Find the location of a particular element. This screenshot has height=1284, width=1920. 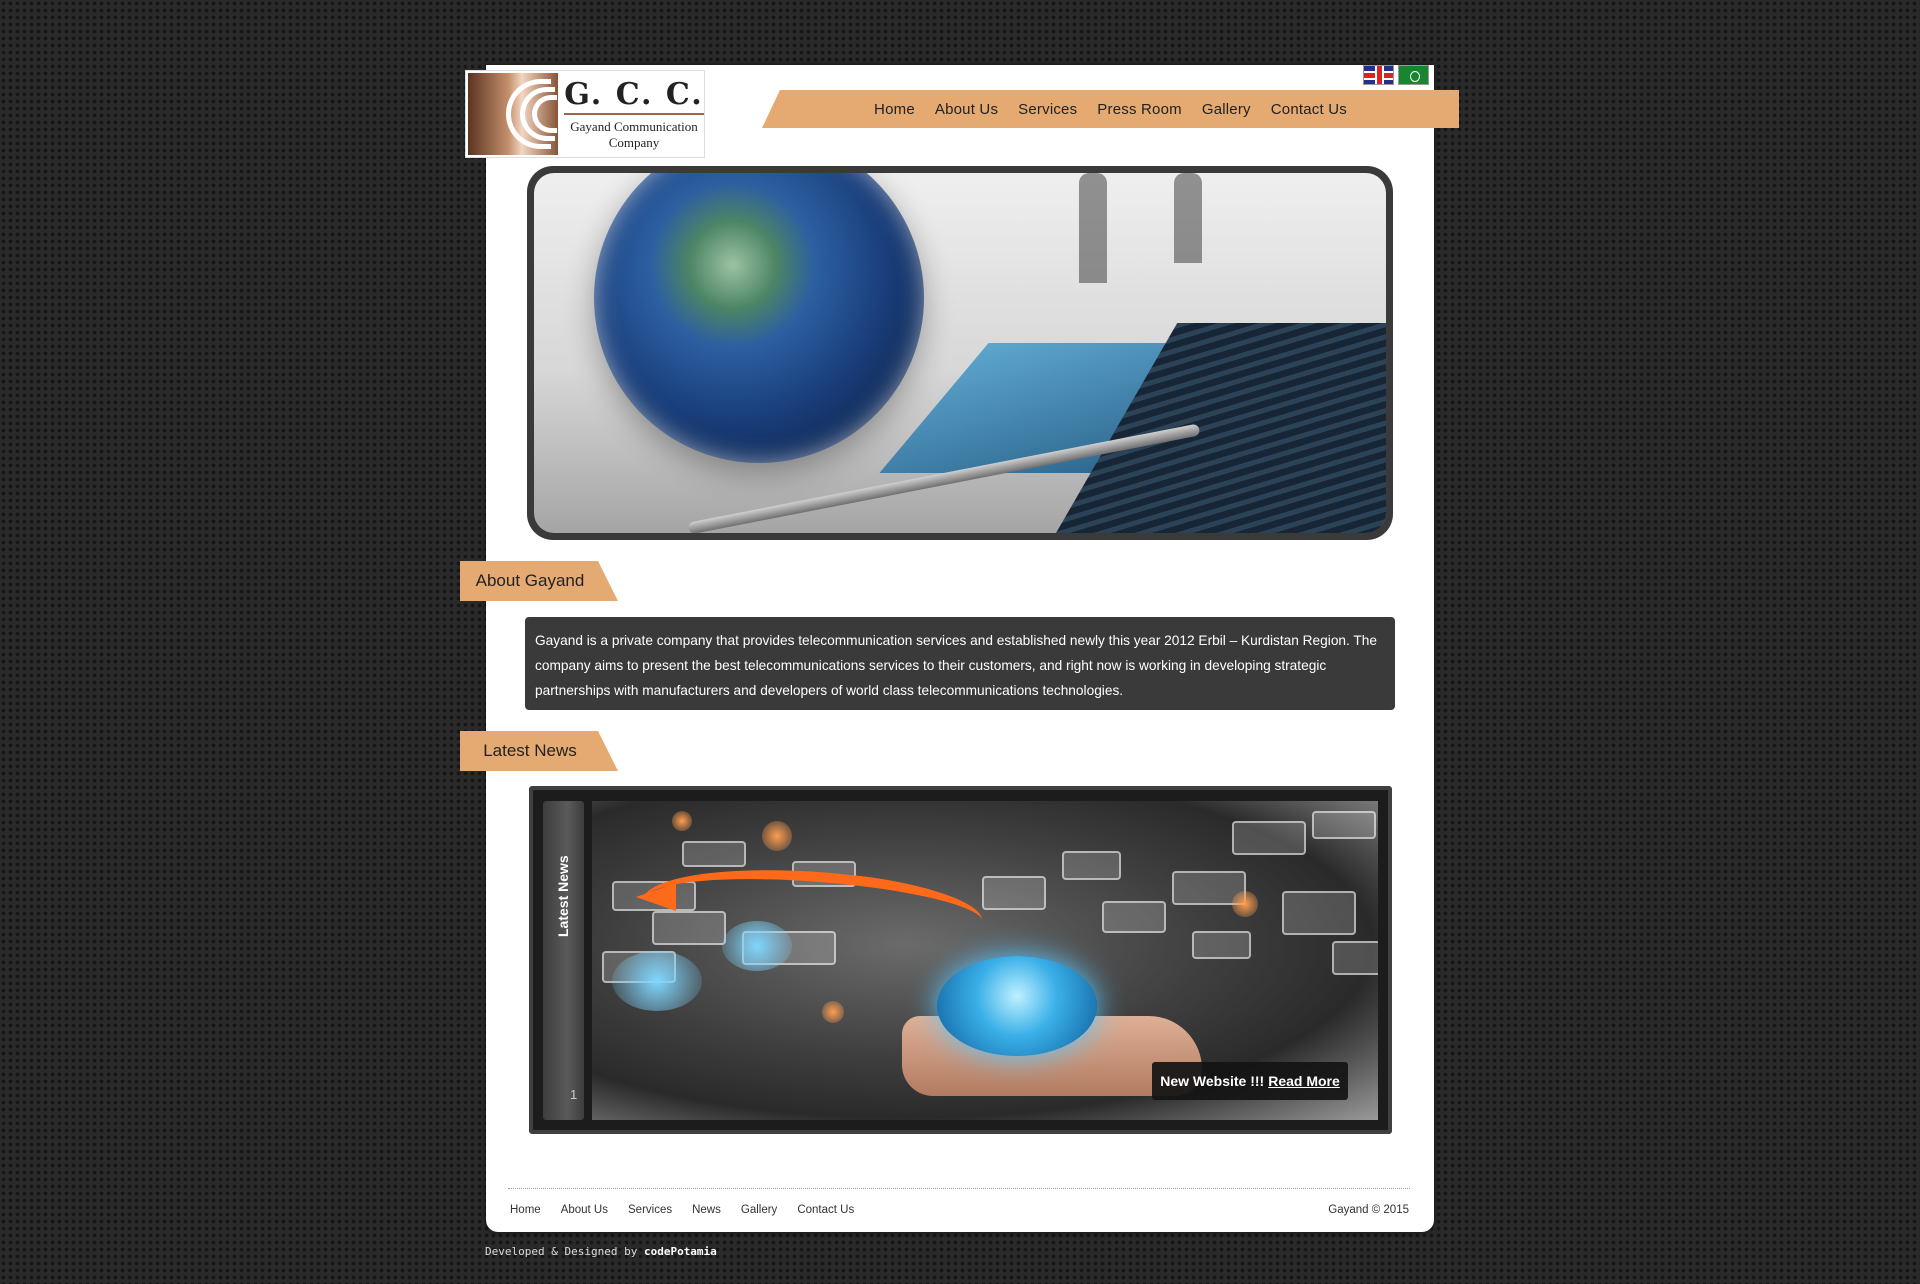

latest-news-heading: Latest News is located at coordinates (539, 751).